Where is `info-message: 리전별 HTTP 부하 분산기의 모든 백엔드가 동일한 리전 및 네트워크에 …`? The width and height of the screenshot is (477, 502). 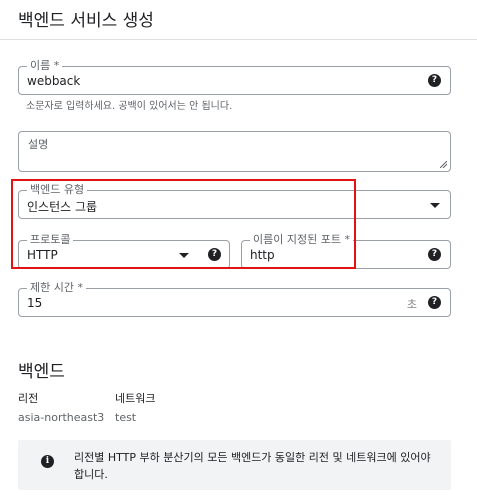
info-message: 리전별 HTTP 부하 분산기의 모든 백엔드가 동일한 리전 및 네트워크에 … is located at coordinates (252, 466).